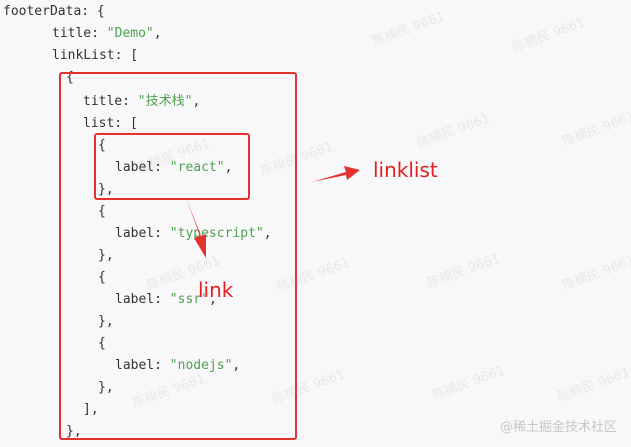  Describe the element at coordinates (336, 174) in the screenshot. I see `linklist-arrow` at that location.